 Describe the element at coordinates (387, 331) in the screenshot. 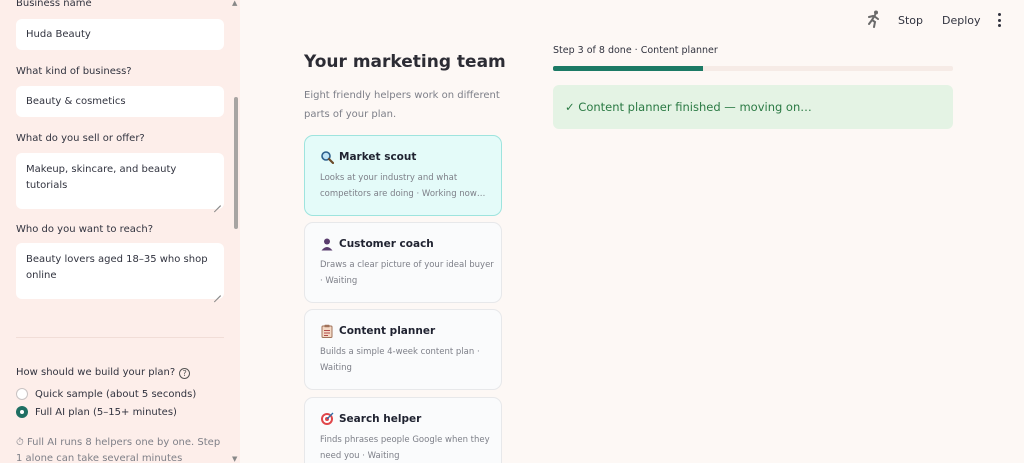

I see `helper-name: Content planner` at that location.